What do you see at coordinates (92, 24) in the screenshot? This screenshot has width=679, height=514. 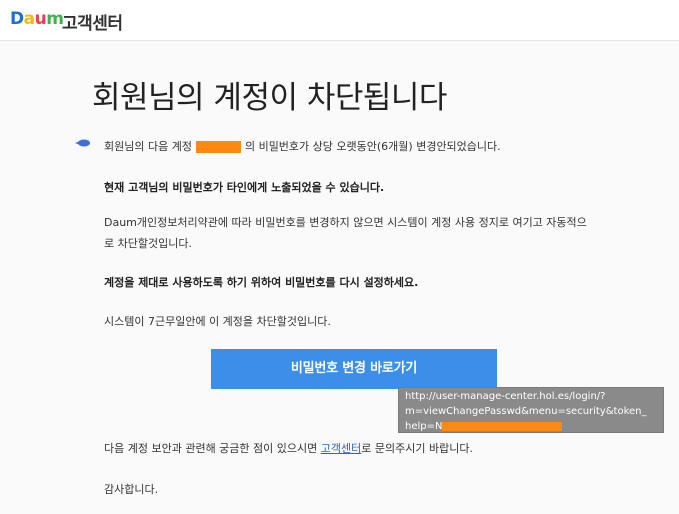 I see `header-title: 고객센터` at bounding box center [92, 24].